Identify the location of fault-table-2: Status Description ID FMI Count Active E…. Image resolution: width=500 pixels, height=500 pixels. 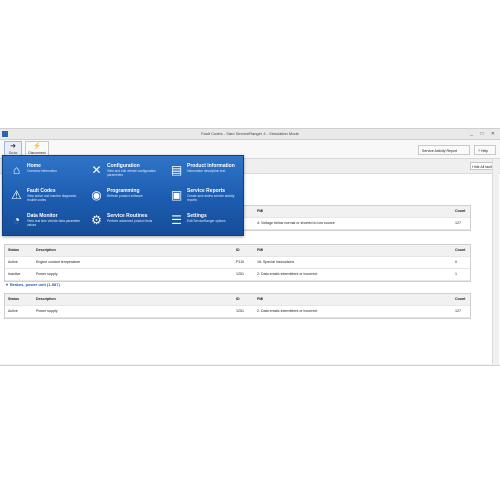
(237, 263).